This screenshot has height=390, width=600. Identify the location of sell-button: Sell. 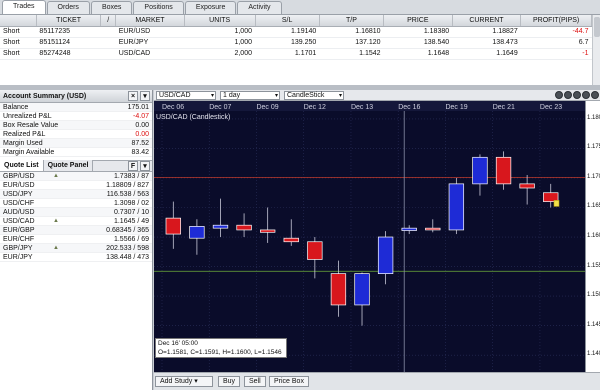
(255, 381).